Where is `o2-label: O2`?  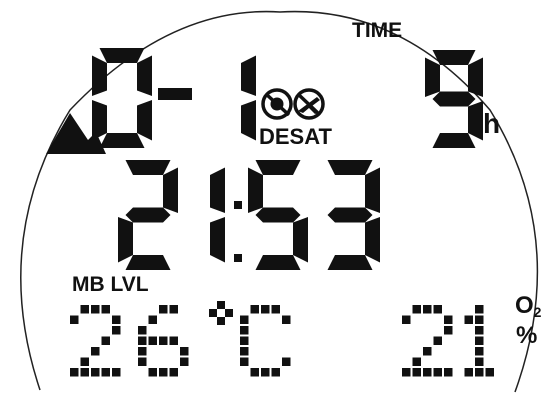 o2-label: O2 is located at coordinates (528, 306).